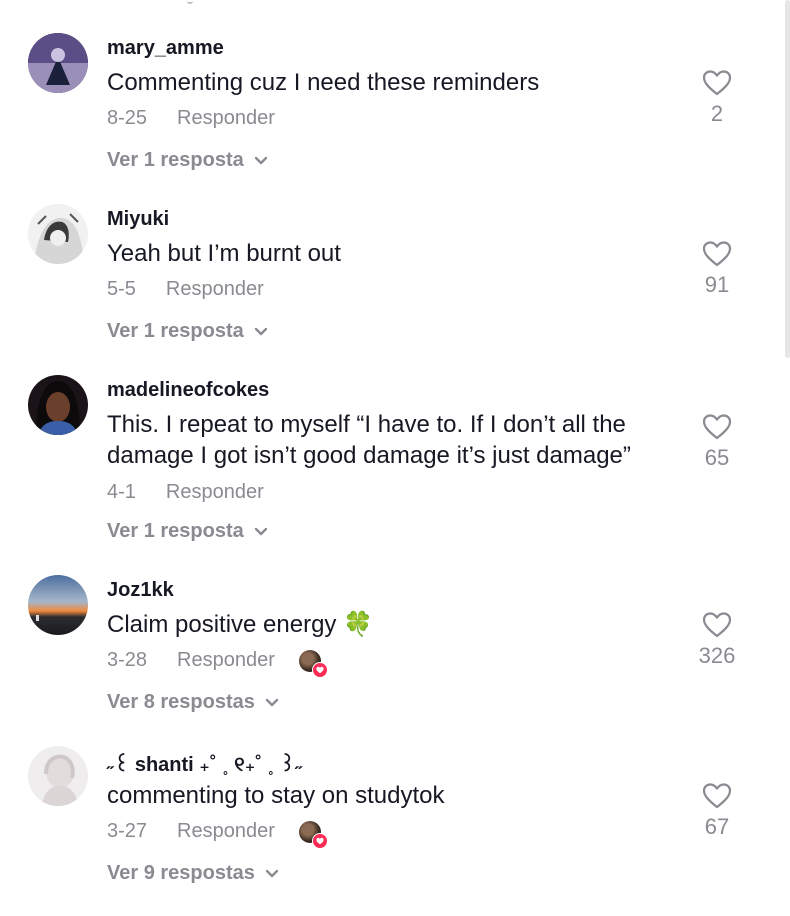 The image size is (790, 916). I want to click on comment-meta: 3-27 Responder, so click(217, 834).